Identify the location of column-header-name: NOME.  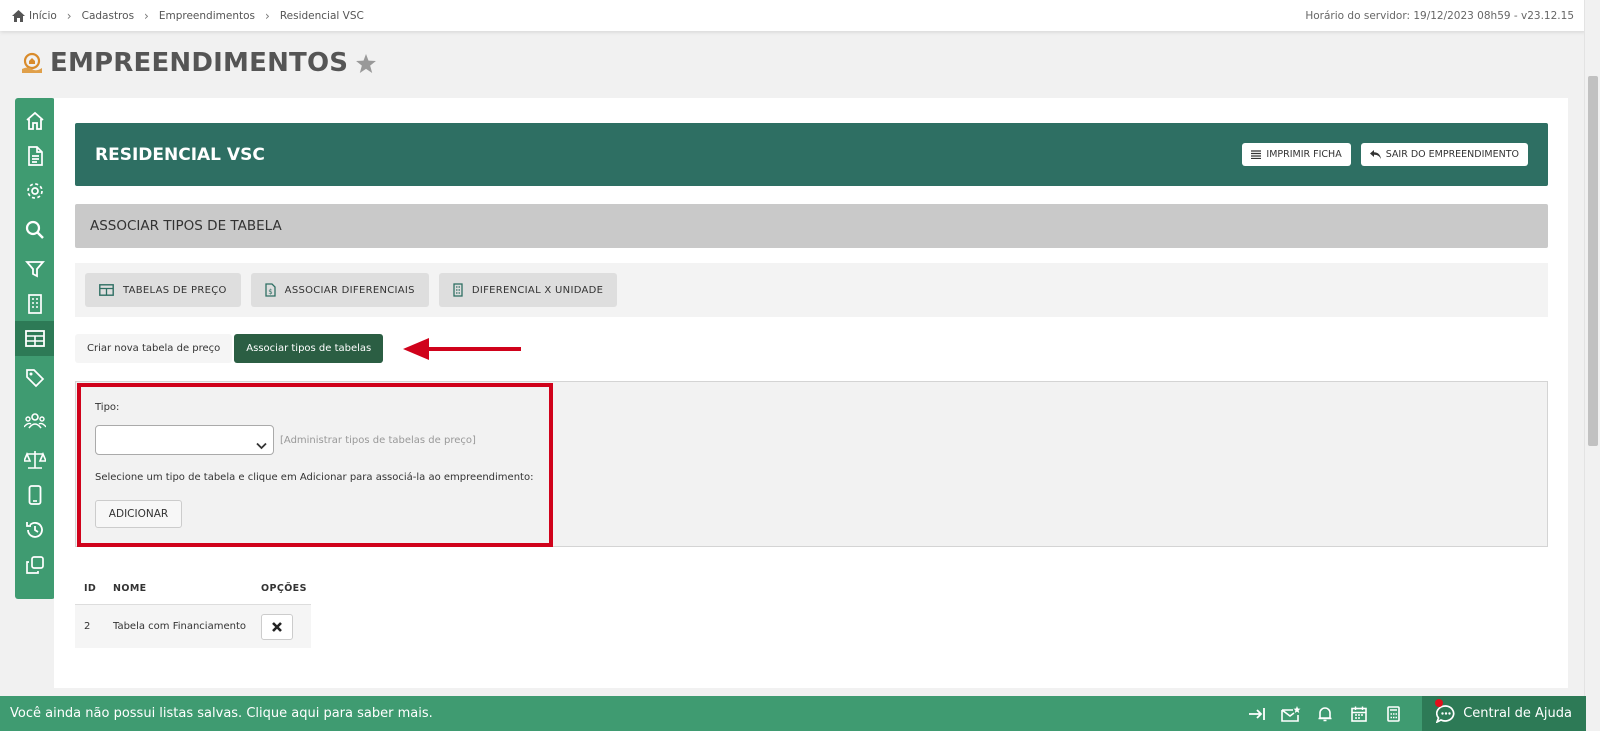
(130, 588).